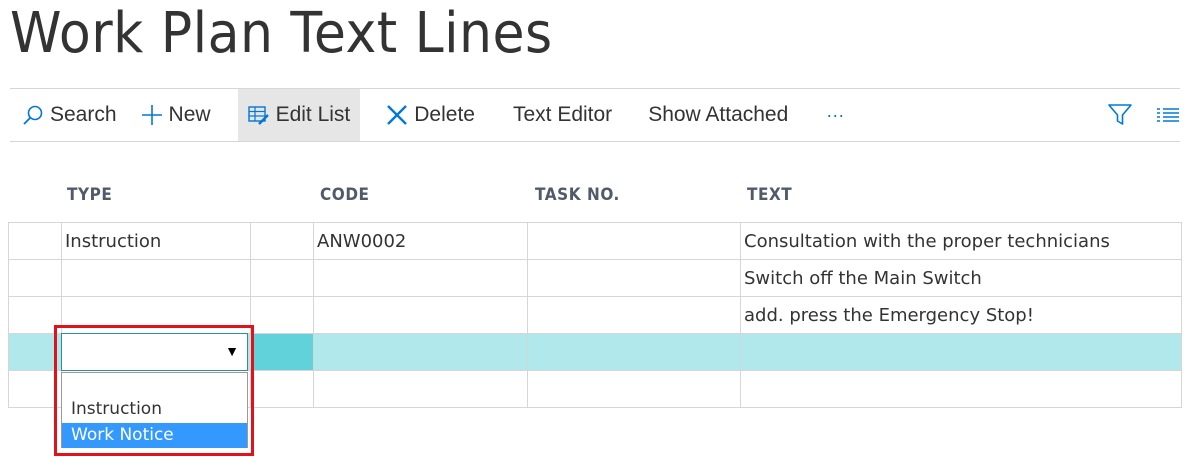  I want to click on table-row: Switch off the Main Switch, so click(595, 278).